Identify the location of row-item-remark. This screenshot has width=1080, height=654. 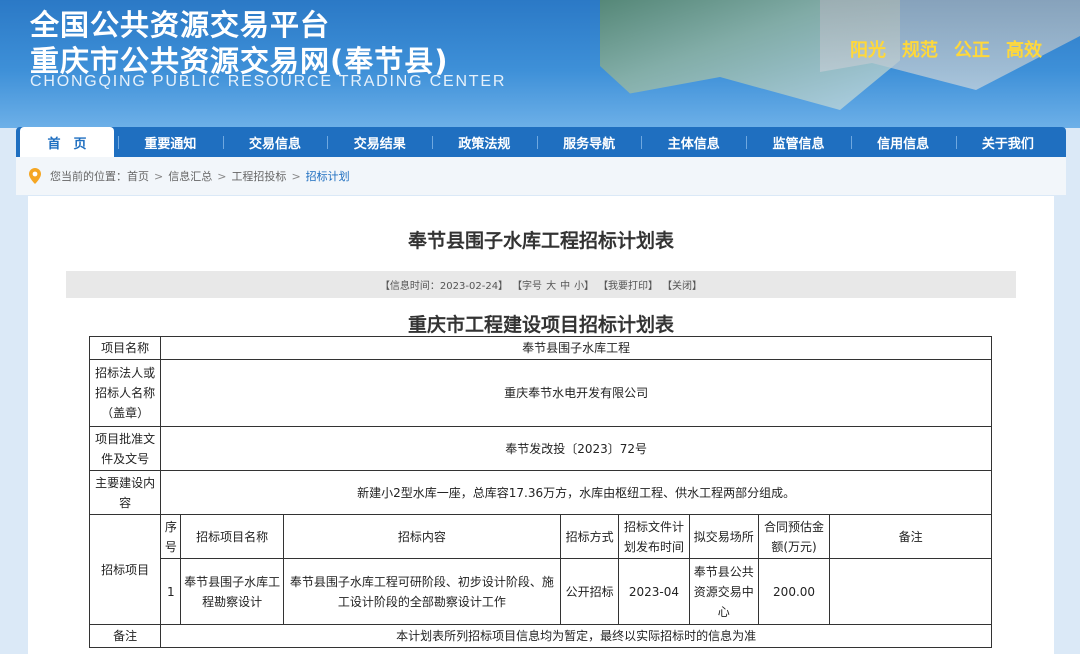
(910, 591).